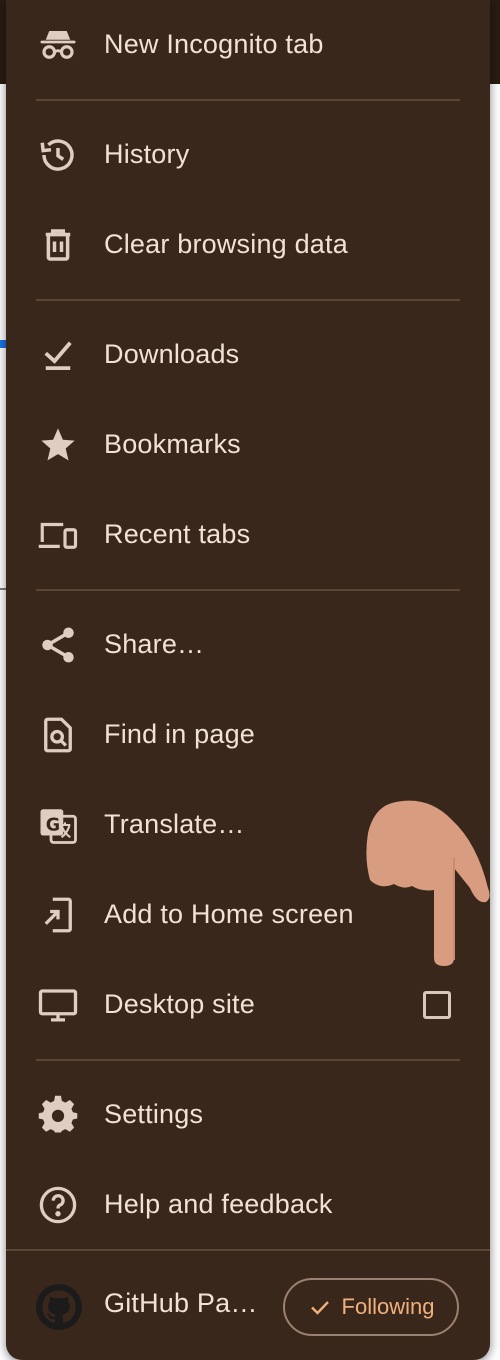  What do you see at coordinates (177, 534) in the screenshot?
I see `menu-item-label: Recent tabs` at bounding box center [177, 534].